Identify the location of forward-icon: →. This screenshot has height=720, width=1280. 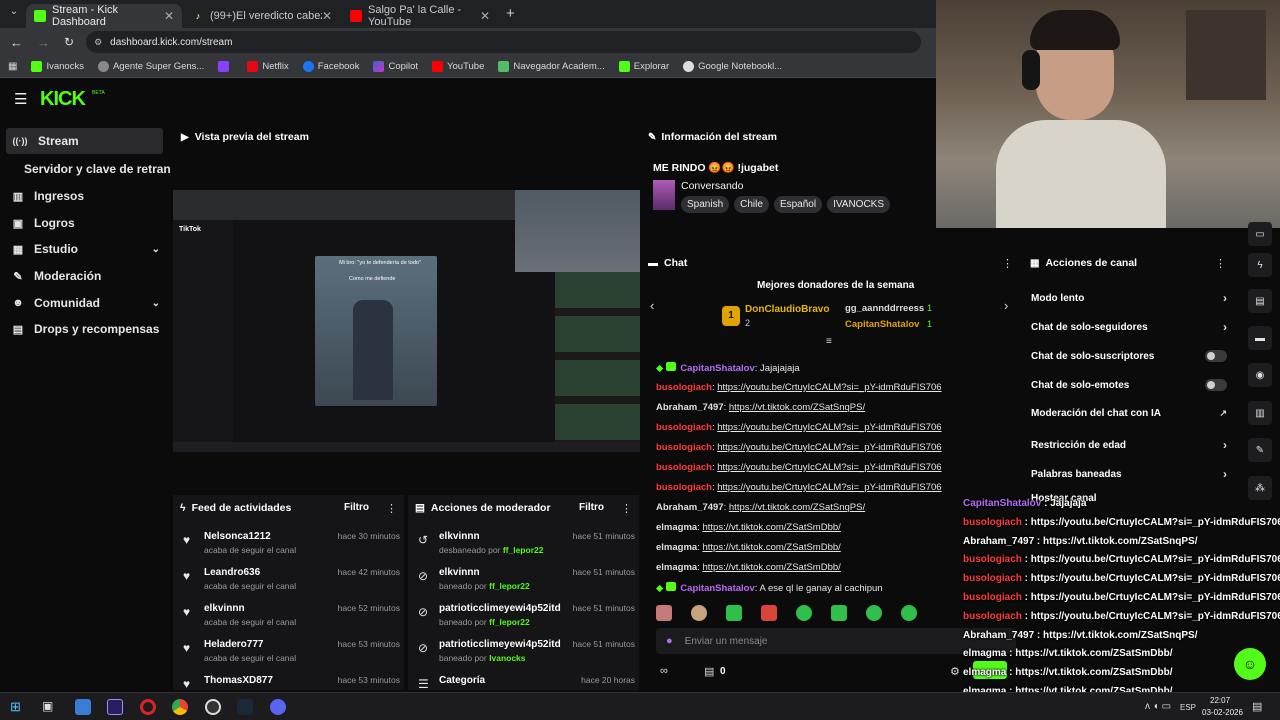
(43, 42).